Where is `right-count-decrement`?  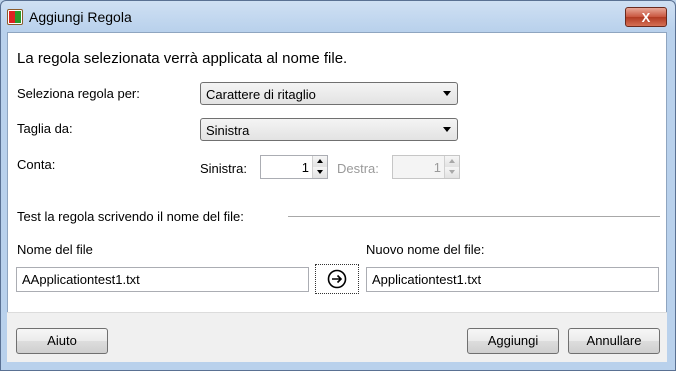
right-count-decrement is located at coordinates (452, 172).